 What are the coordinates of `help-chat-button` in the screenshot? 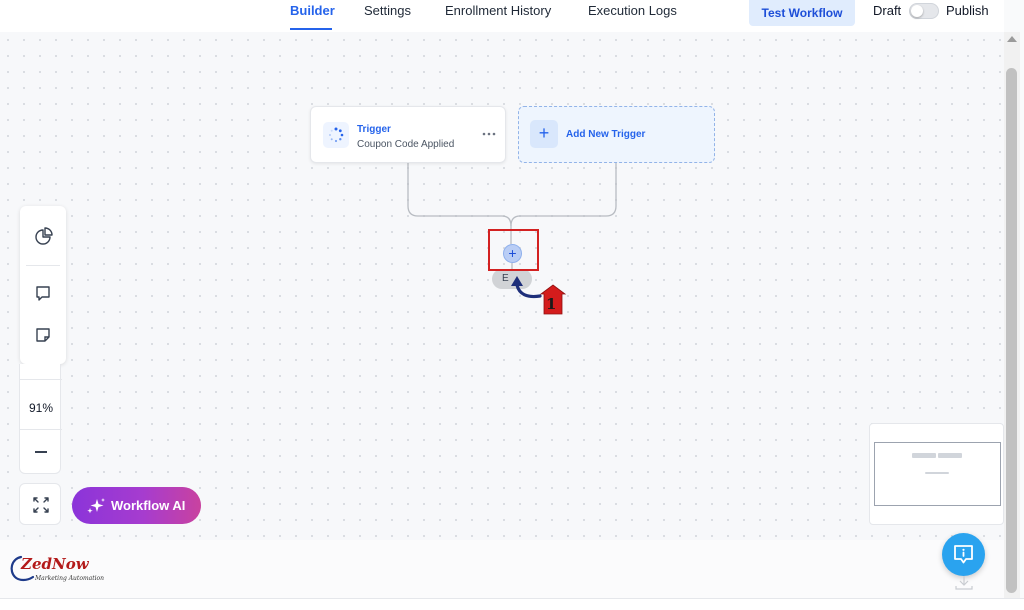 It's located at (963, 554).